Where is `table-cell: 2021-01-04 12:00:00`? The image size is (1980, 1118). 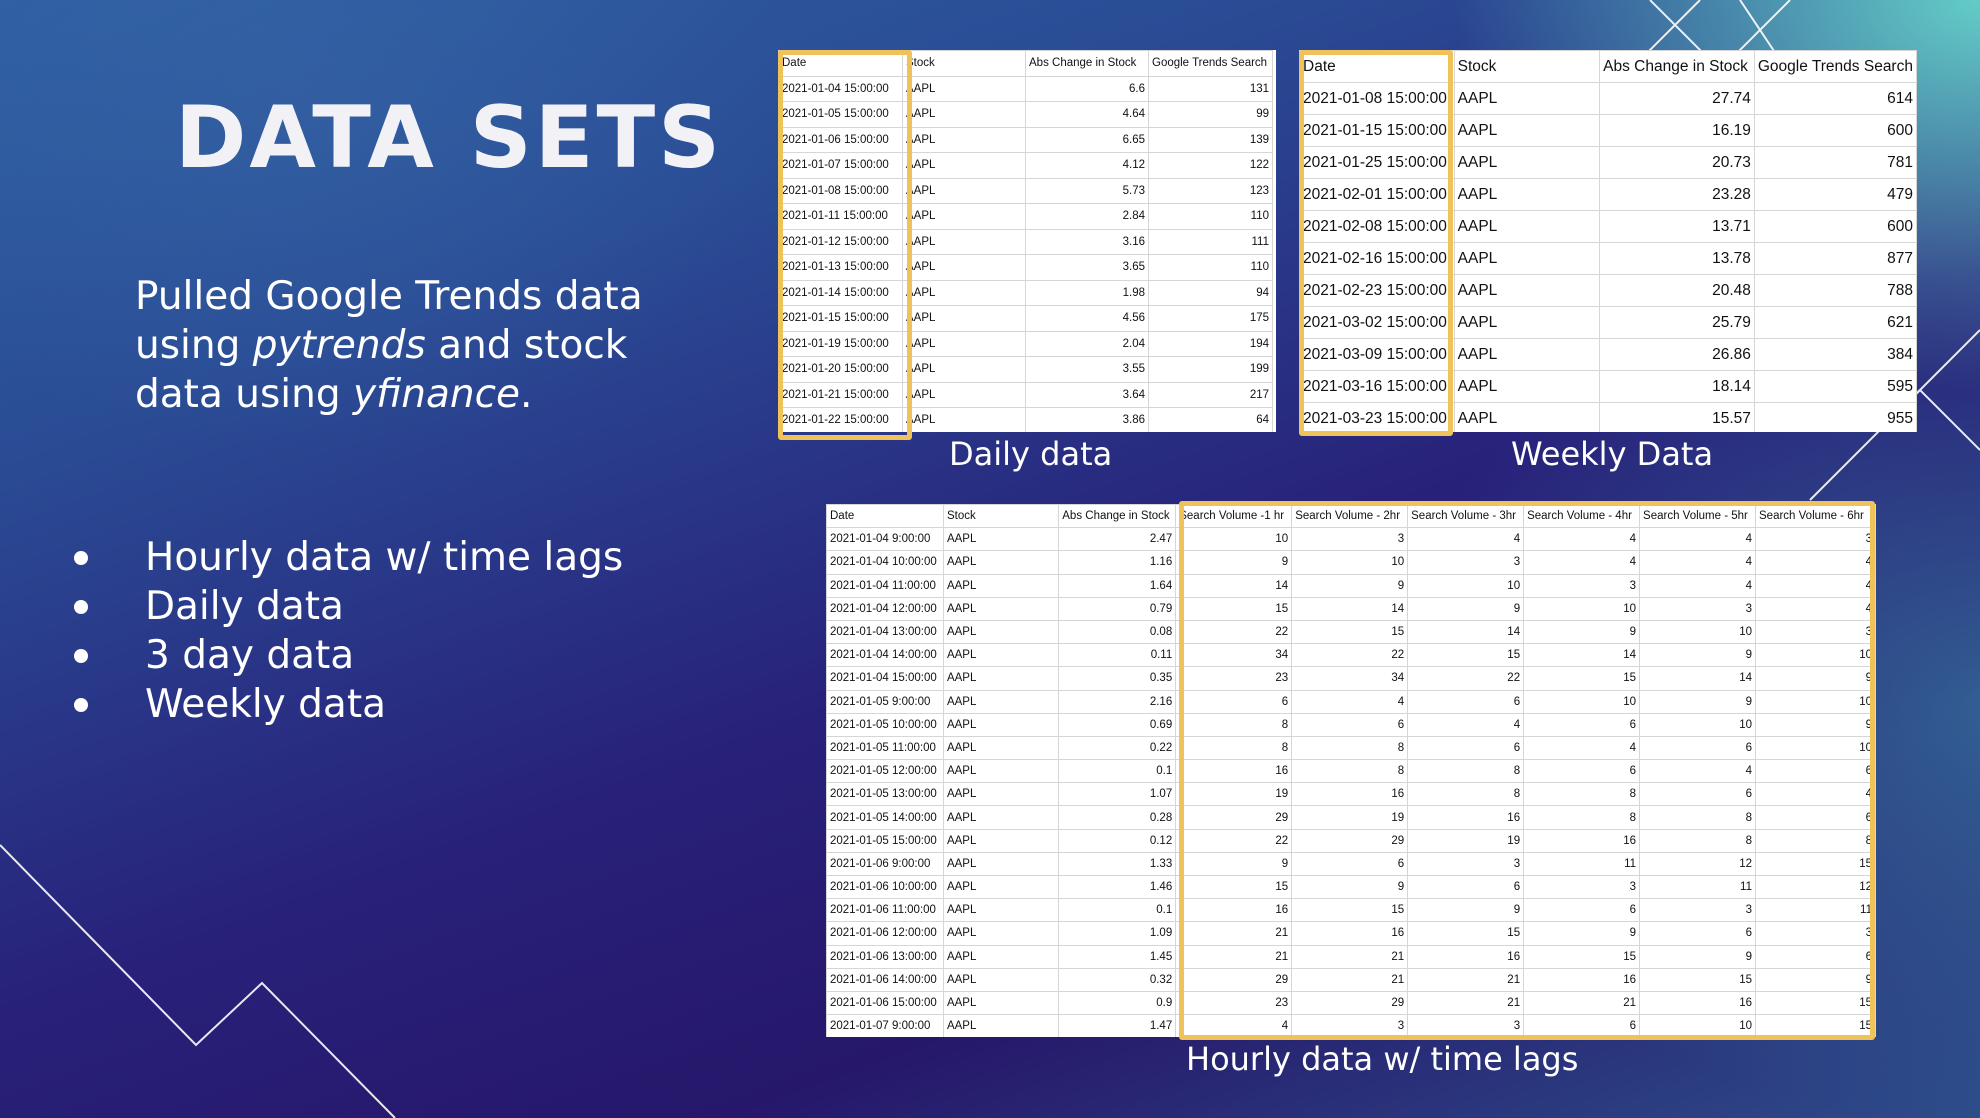
table-cell: 2021-01-04 12:00:00 is located at coordinates (885, 608).